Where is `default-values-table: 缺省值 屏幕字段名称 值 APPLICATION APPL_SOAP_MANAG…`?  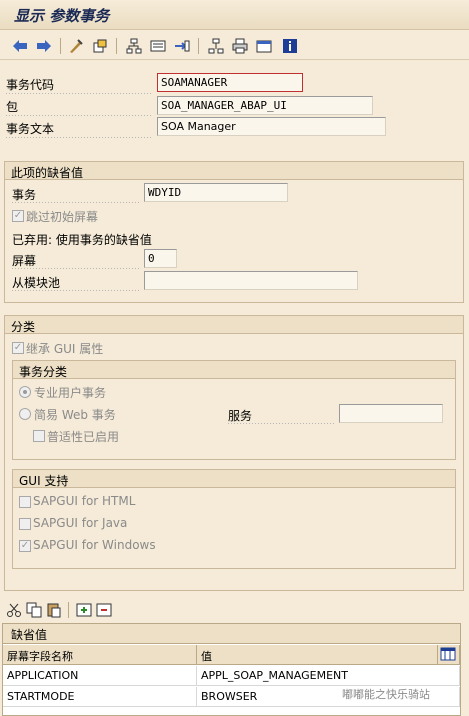
default-values-table: 缺省值 屏幕字段名称 值 APPLICATION APPL_SOAP_MANAG… is located at coordinates (231, 669).